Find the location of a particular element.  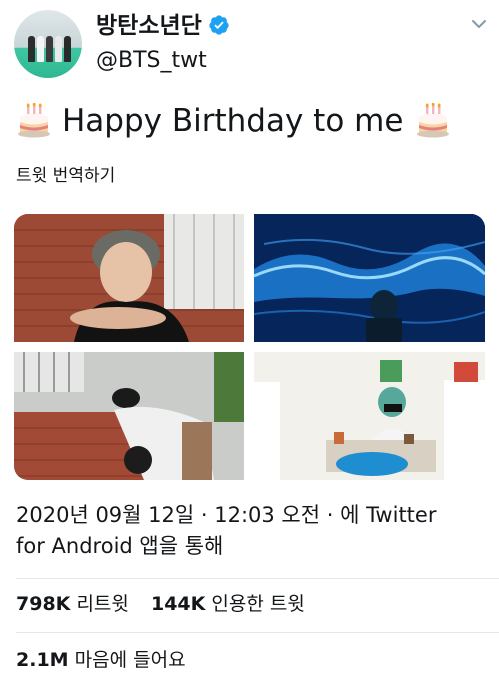

tweet-text: Happy Birthday to me is located at coordinates (233, 121).